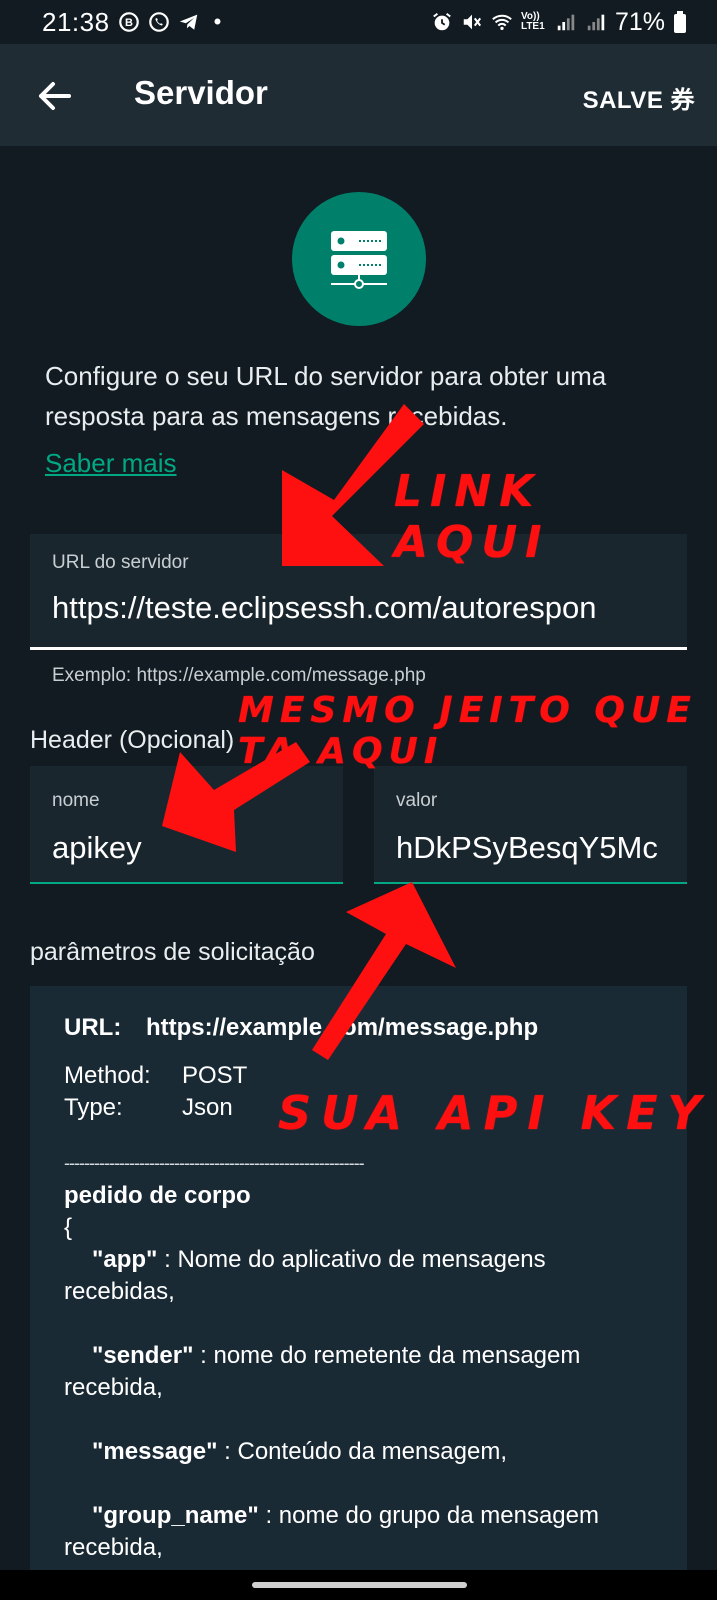  I want to click on system-nav-bar, so click(358, 1585).